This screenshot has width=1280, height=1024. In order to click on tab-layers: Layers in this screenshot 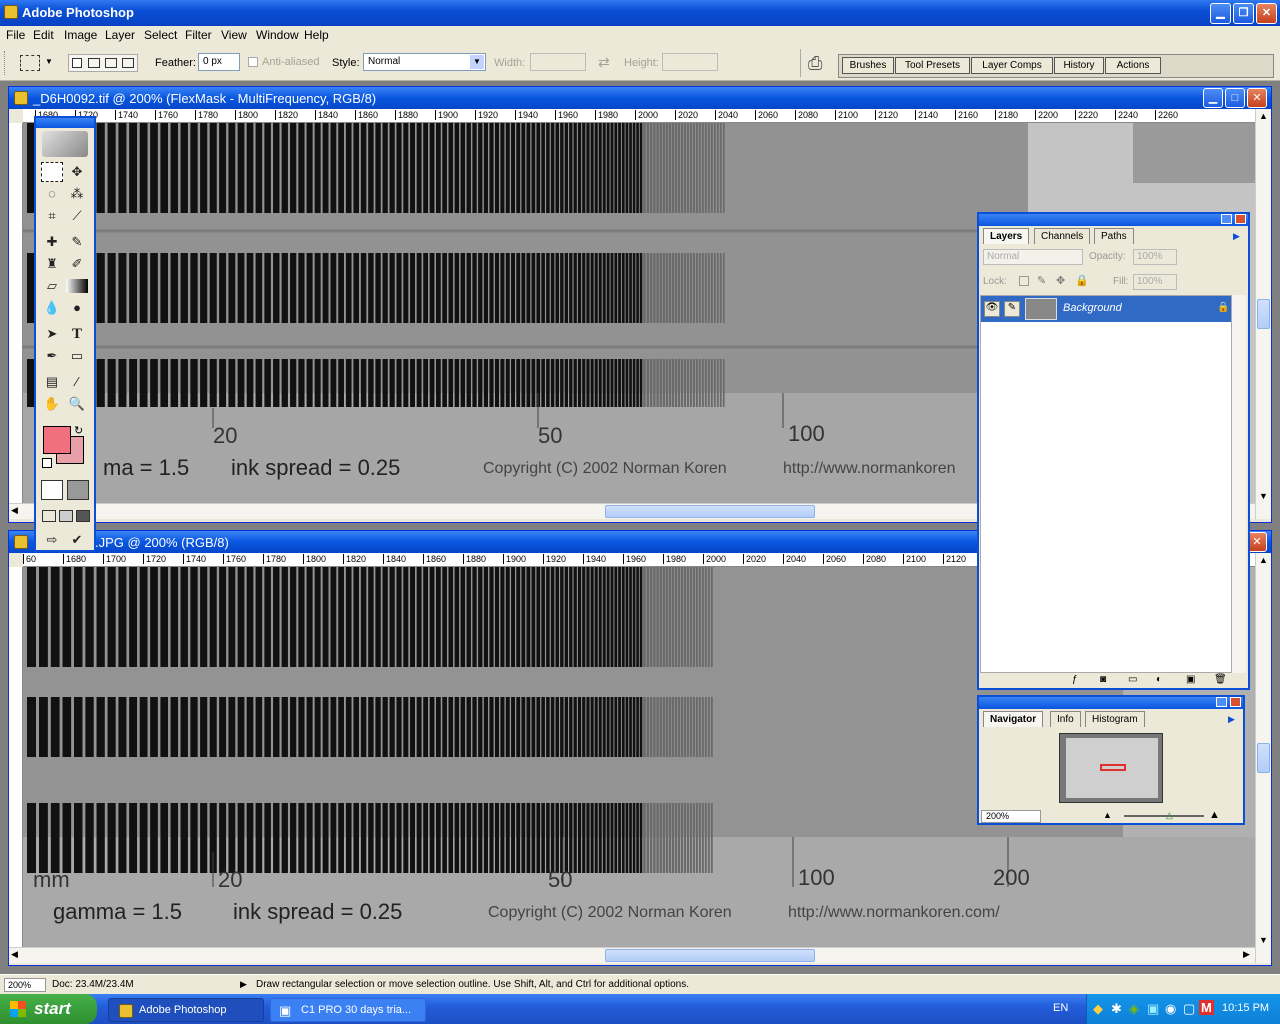, I will do `click(1006, 236)`.